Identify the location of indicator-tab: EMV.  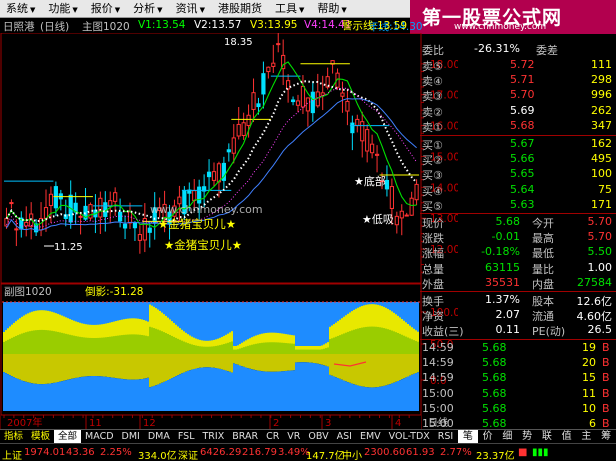
(370, 436).